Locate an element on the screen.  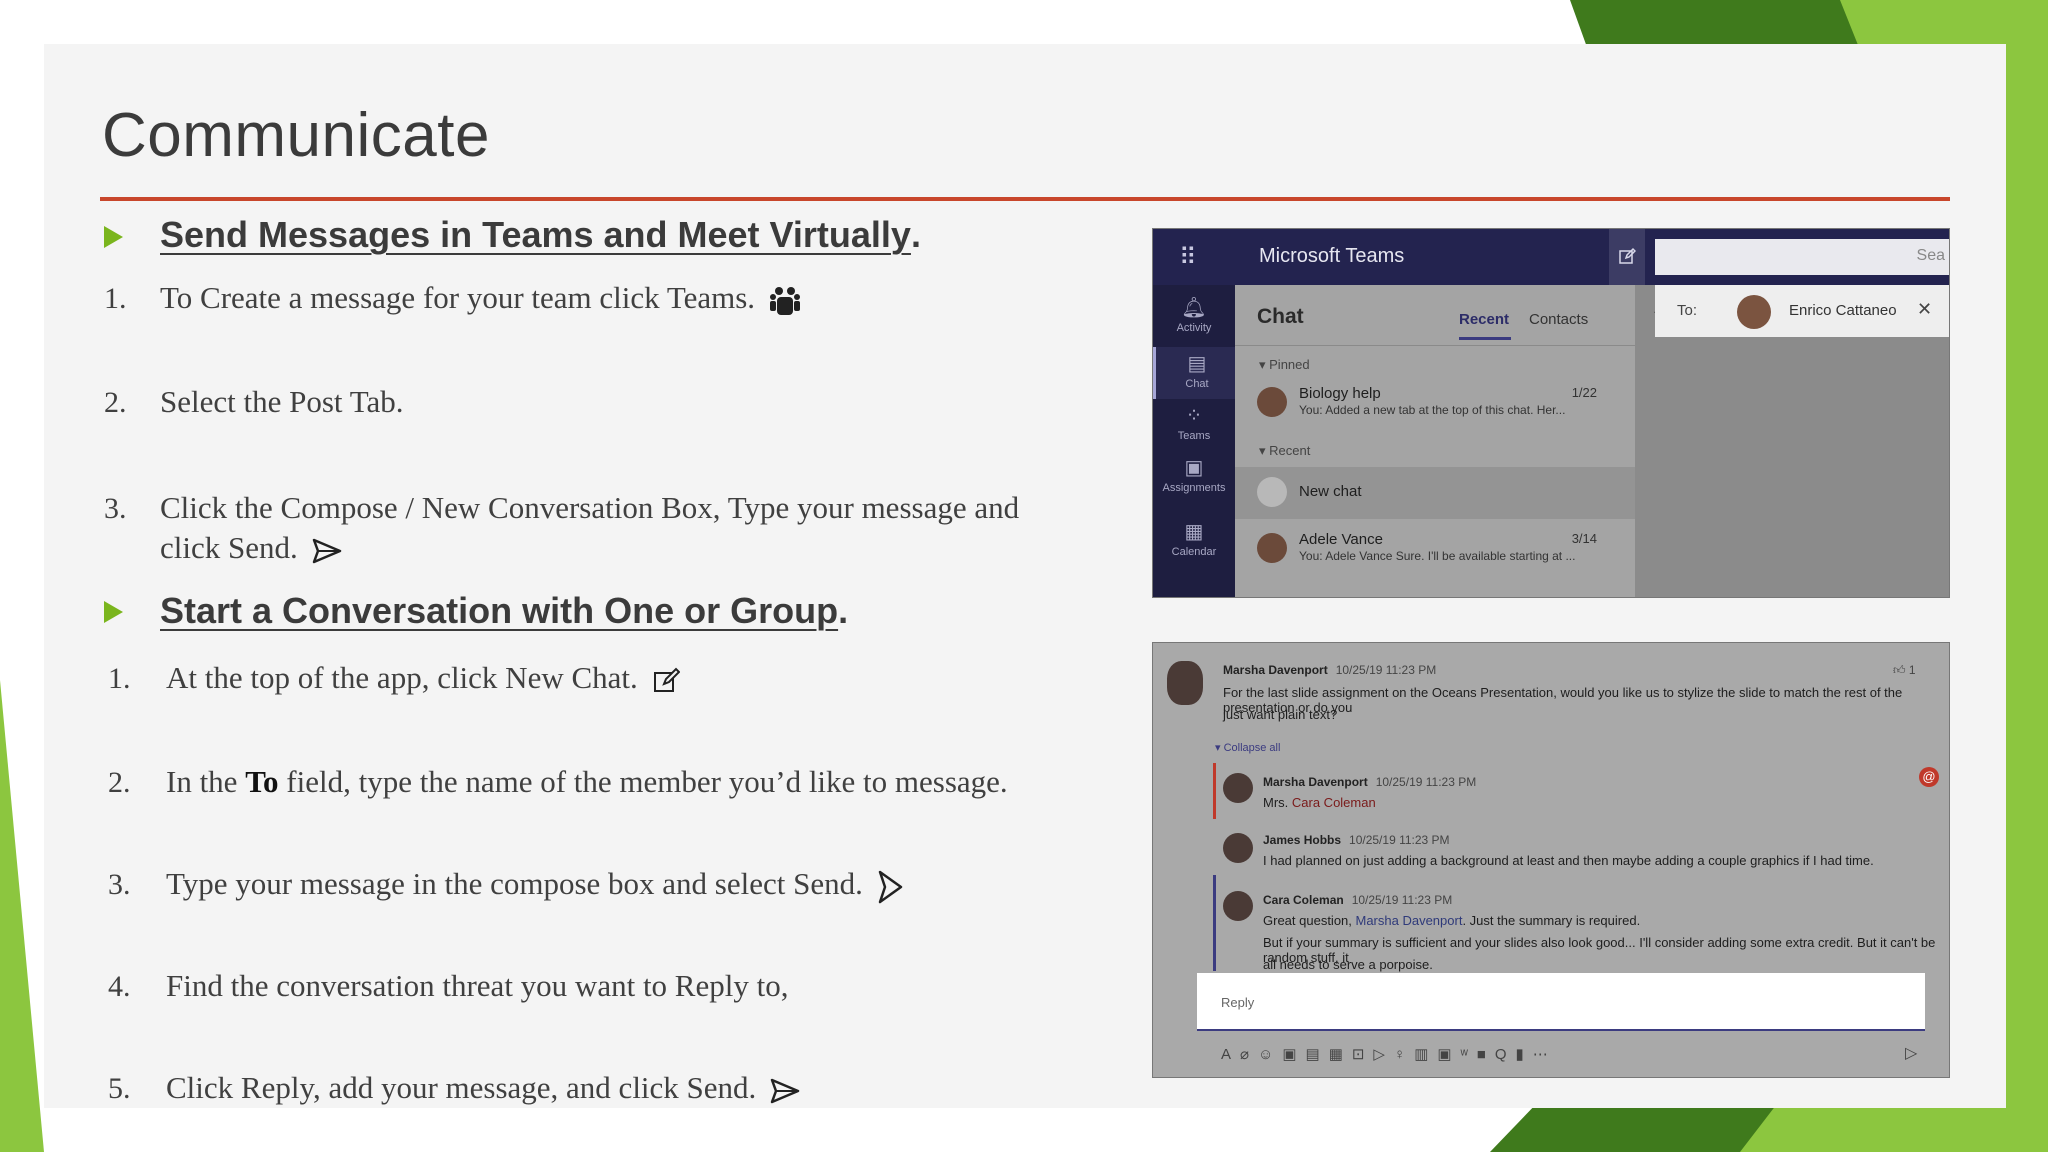
new-chat-button is located at coordinates (1627, 257).